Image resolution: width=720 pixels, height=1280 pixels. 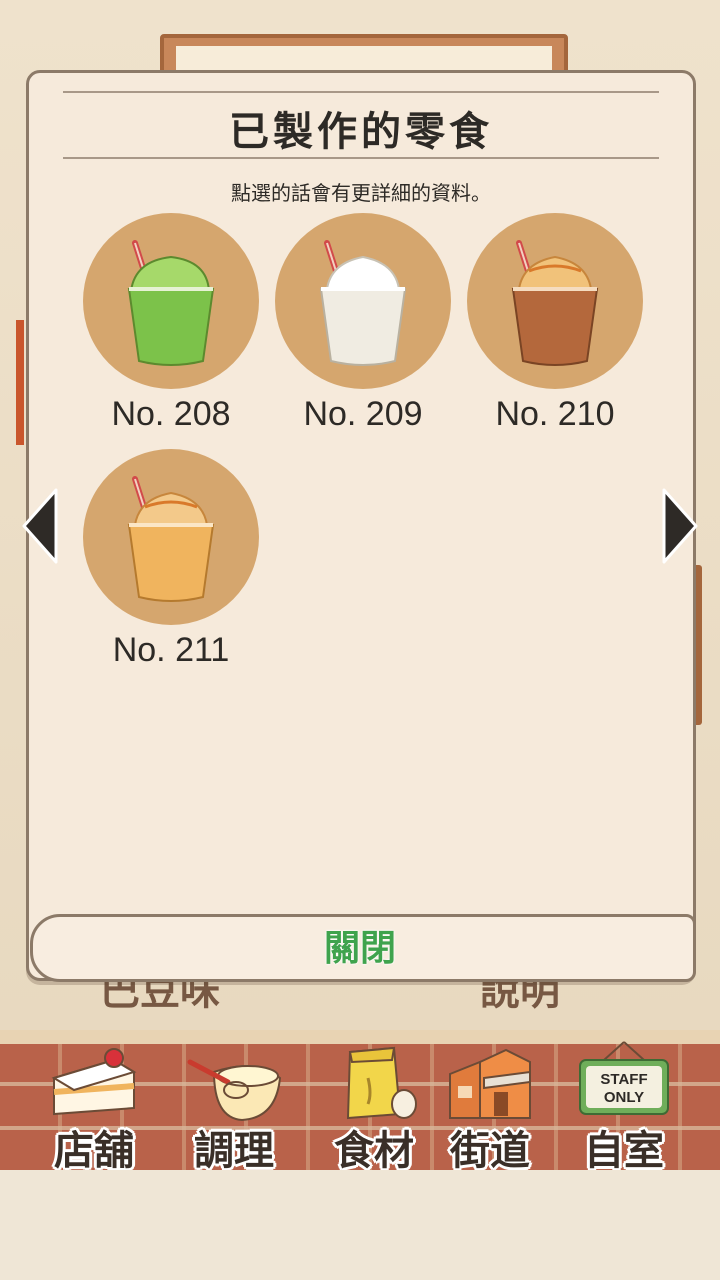 What do you see at coordinates (94, 1082) in the screenshot?
I see `cake-icon` at bounding box center [94, 1082].